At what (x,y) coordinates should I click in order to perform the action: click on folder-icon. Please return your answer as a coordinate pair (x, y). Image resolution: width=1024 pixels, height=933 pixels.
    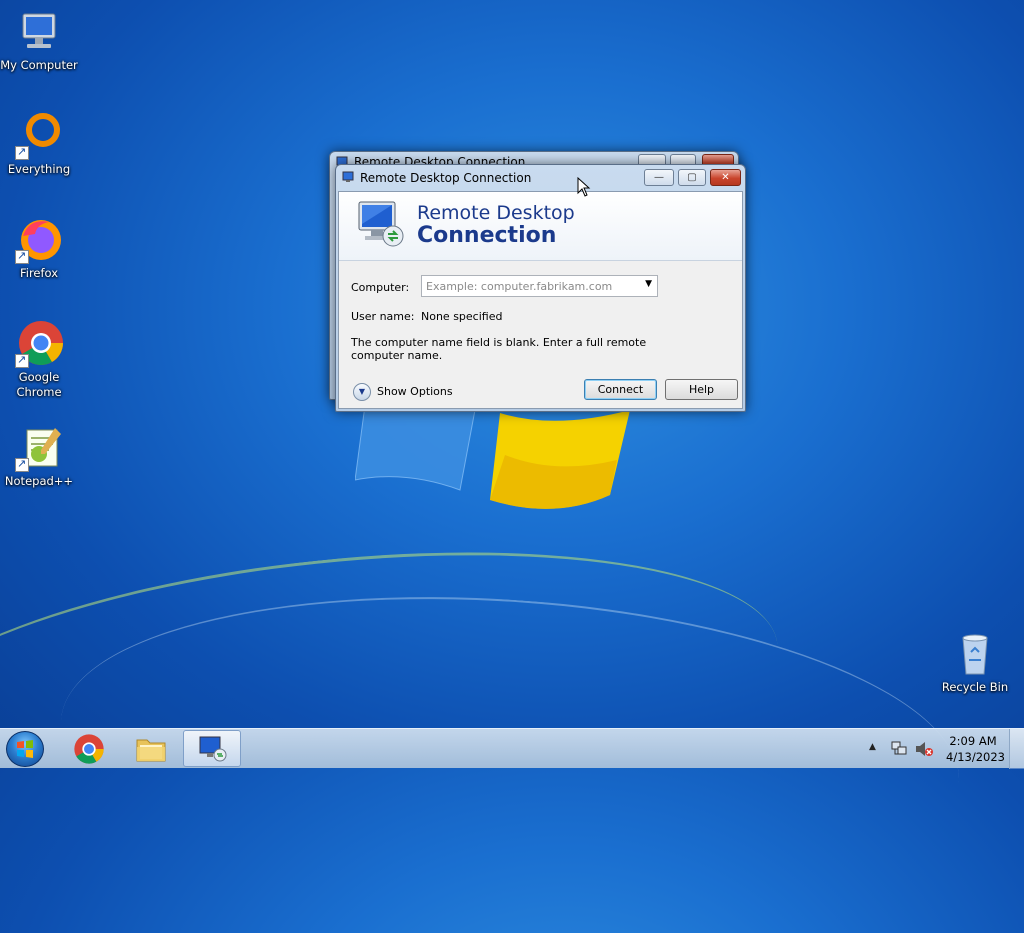
    Looking at the image, I should click on (151, 750).